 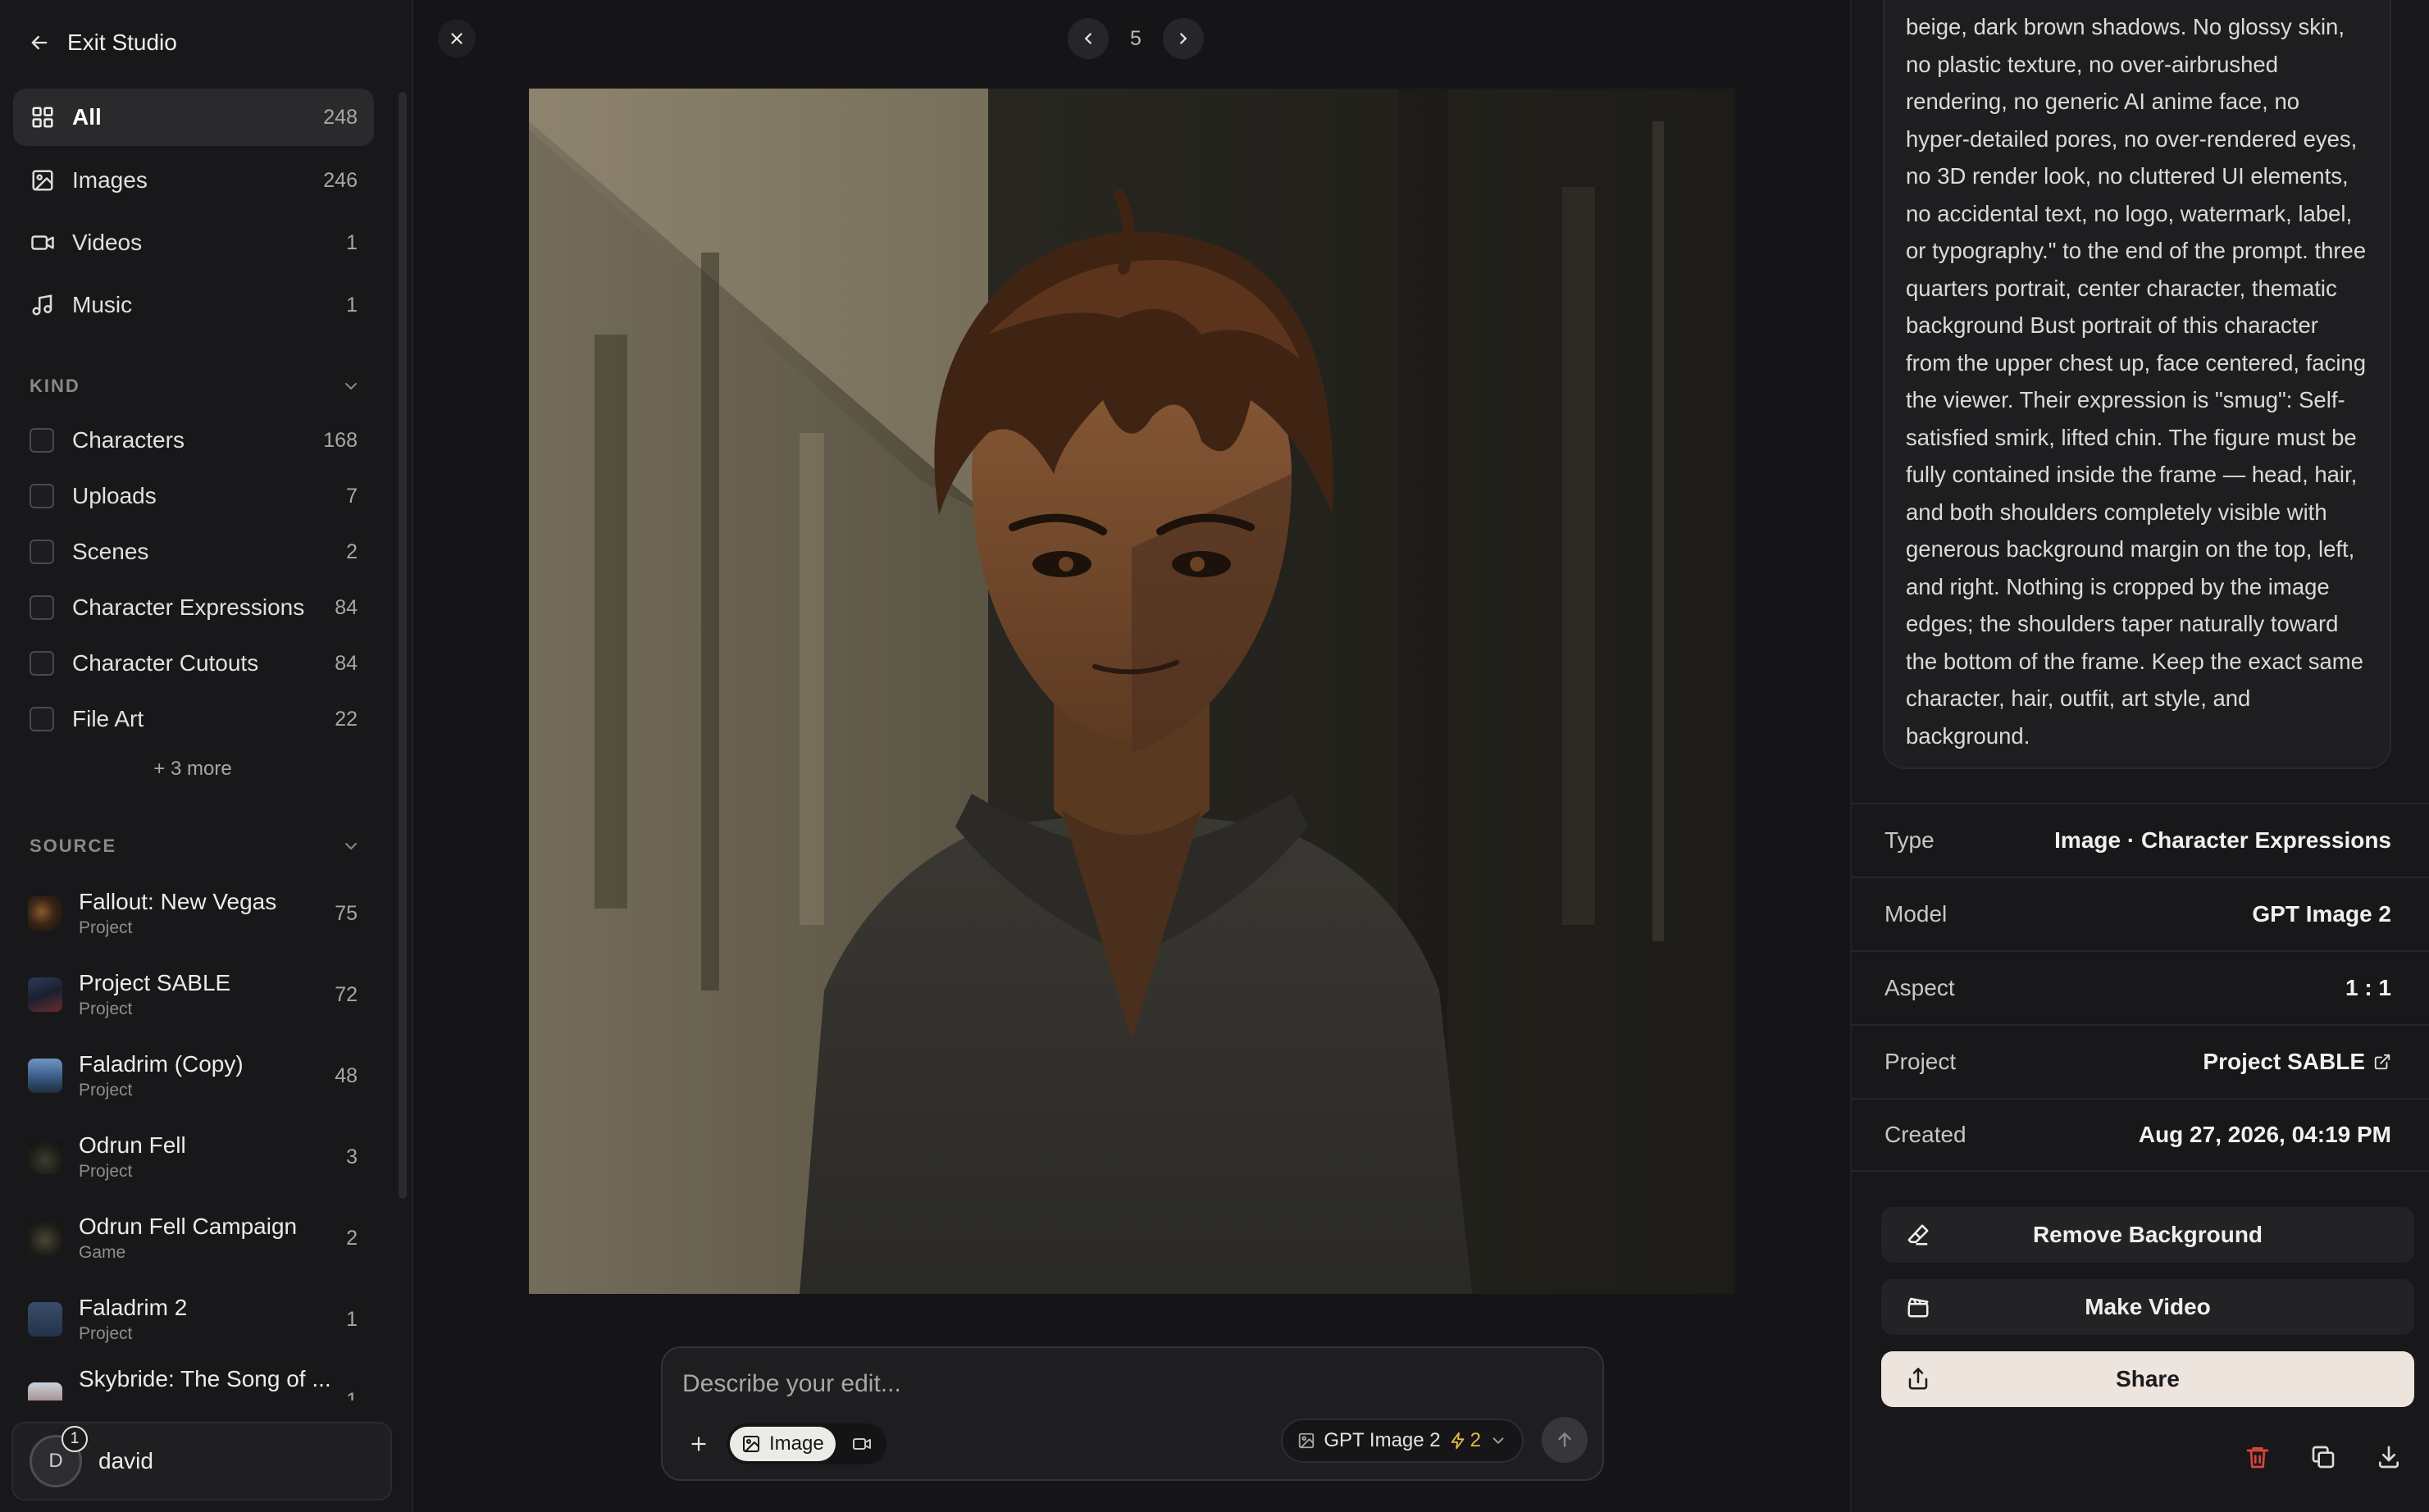 I want to click on sidebar-scrollbar, so click(x=403, y=645).